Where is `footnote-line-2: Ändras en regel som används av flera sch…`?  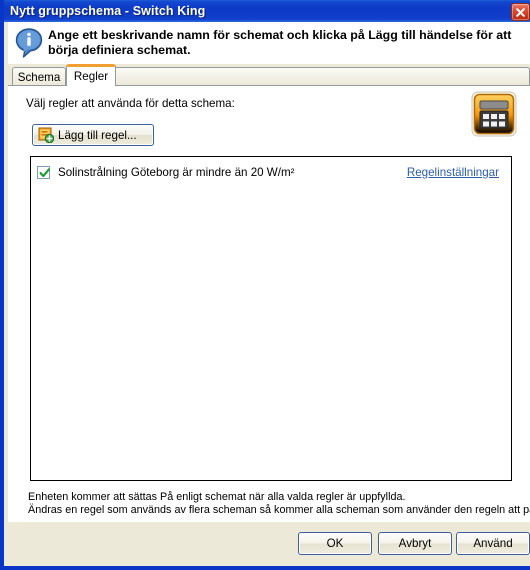
footnote-line-2: Ändras en regel som används av flera sch… is located at coordinates (279, 509).